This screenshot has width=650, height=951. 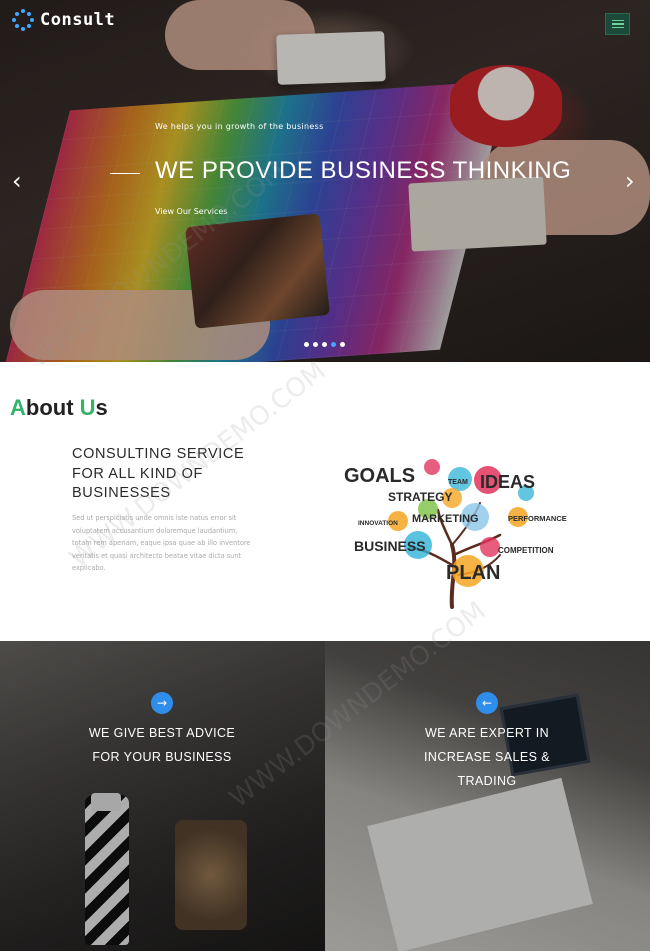 I want to click on about-heading: About Us, so click(x=59, y=407).